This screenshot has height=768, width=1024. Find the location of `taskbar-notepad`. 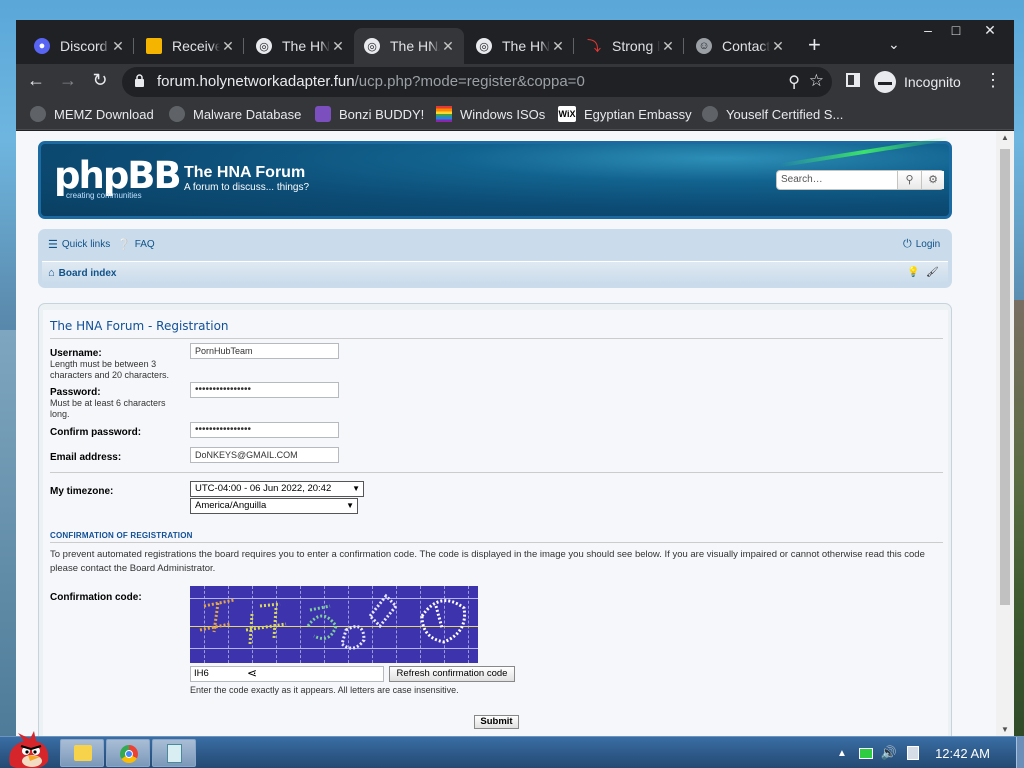

taskbar-notepad is located at coordinates (174, 753).